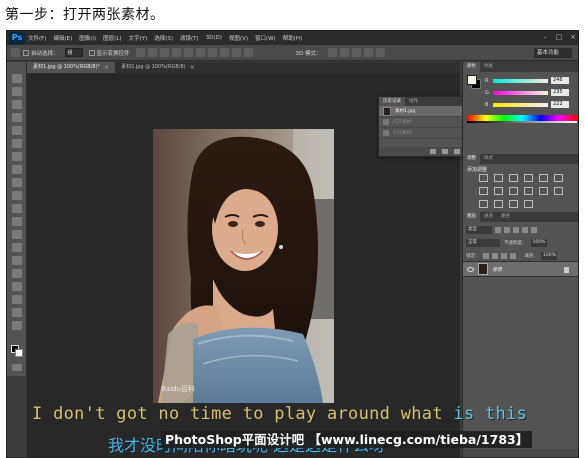  Describe the element at coordinates (17, 104) in the screenshot. I see `lasso-tool-icon` at that location.